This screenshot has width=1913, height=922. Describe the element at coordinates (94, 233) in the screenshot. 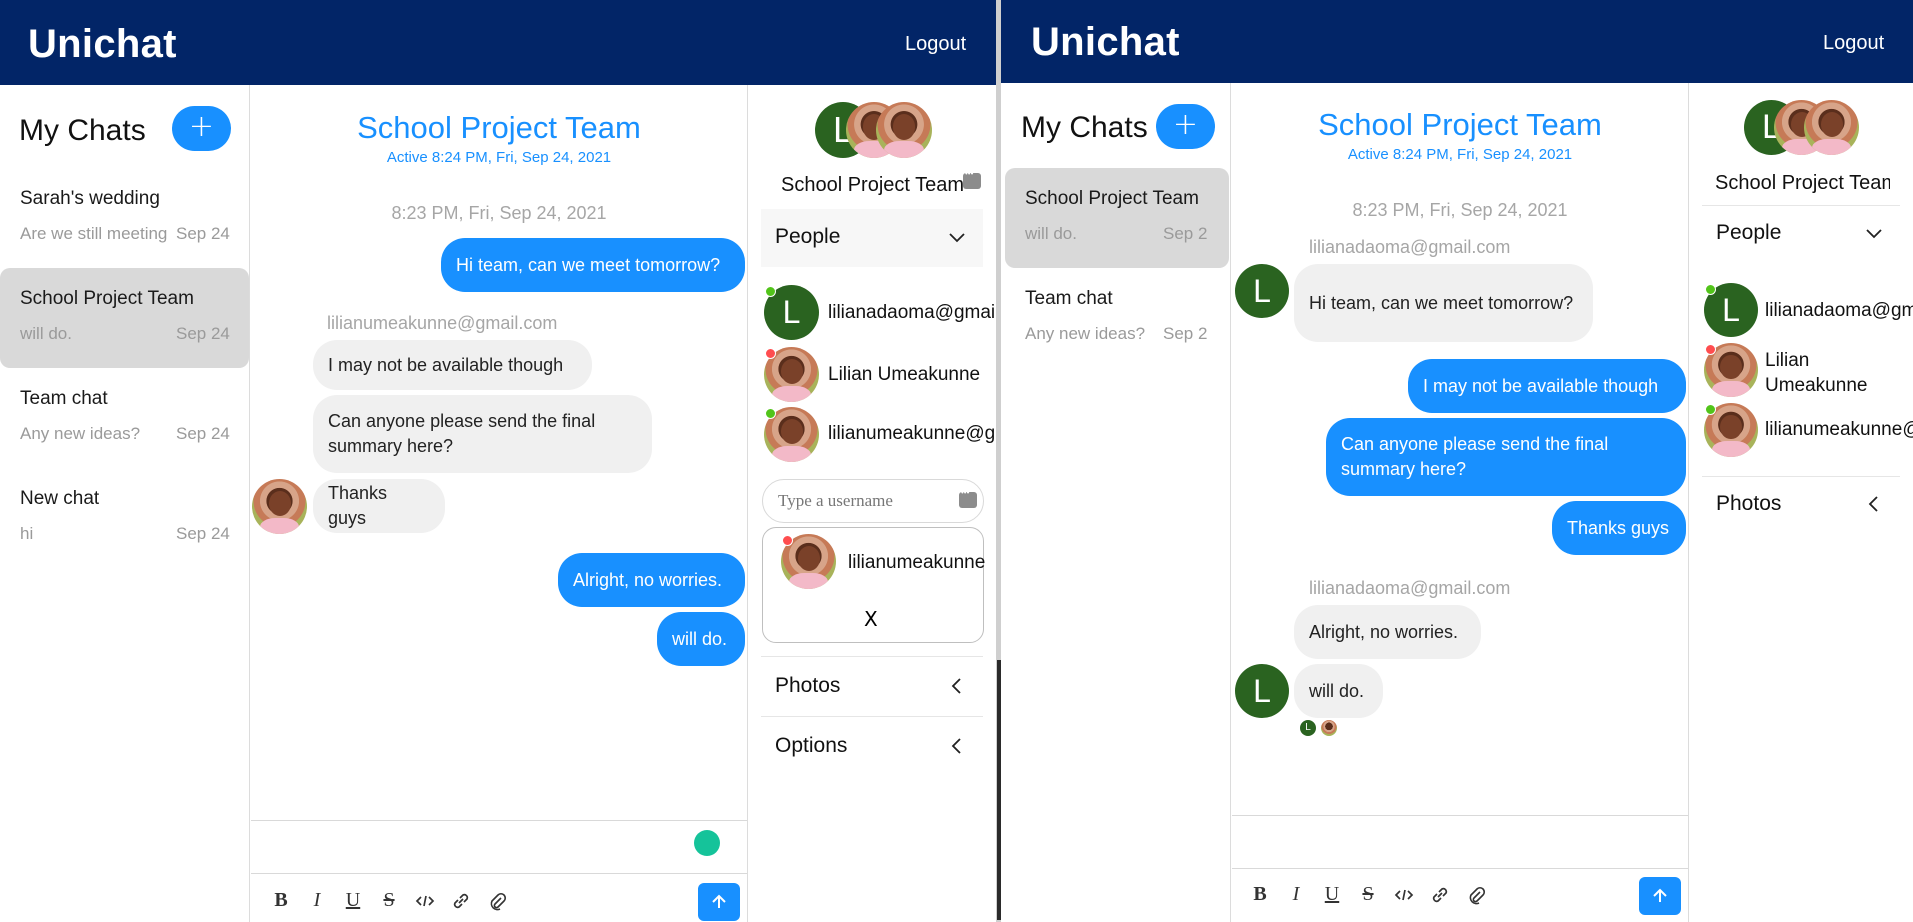

I see `chat-preview: Are we still meeting` at that location.